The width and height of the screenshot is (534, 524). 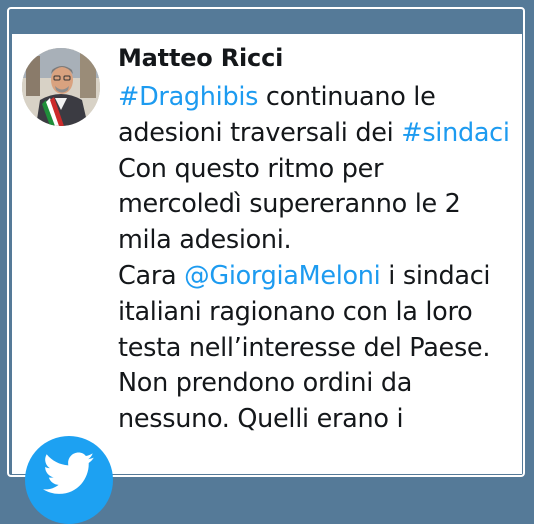 What do you see at coordinates (289, 204) in the screenshot?
I see `tweet-text-segment: mercoledì supereranno le 2` at bounding box center [289, 204].